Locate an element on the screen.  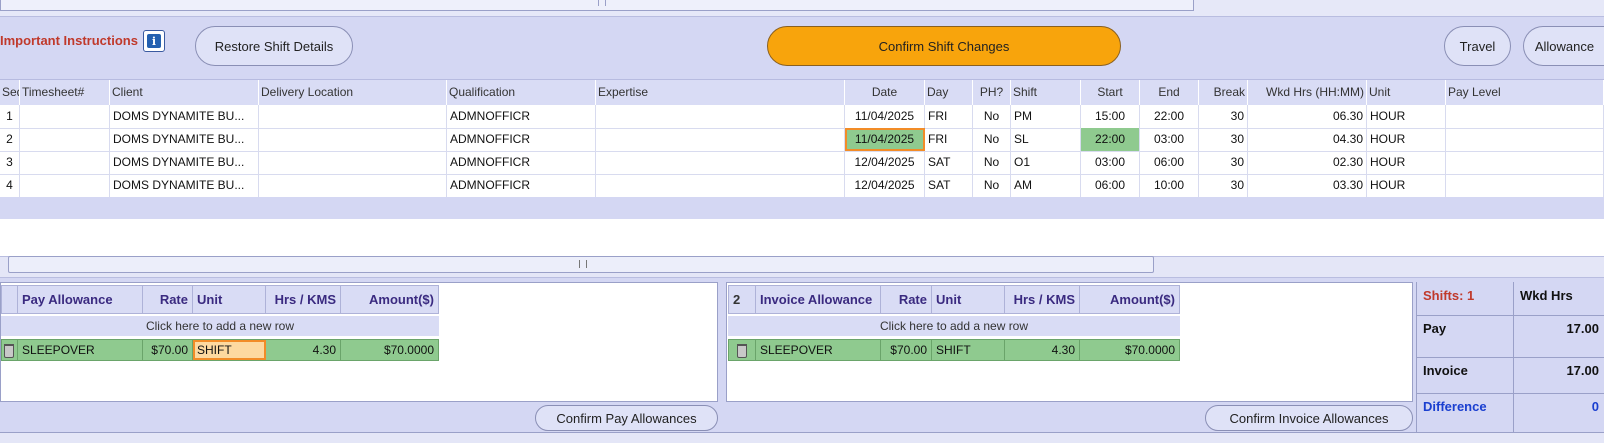
col-date: Date is located at coordinates (885, 92).